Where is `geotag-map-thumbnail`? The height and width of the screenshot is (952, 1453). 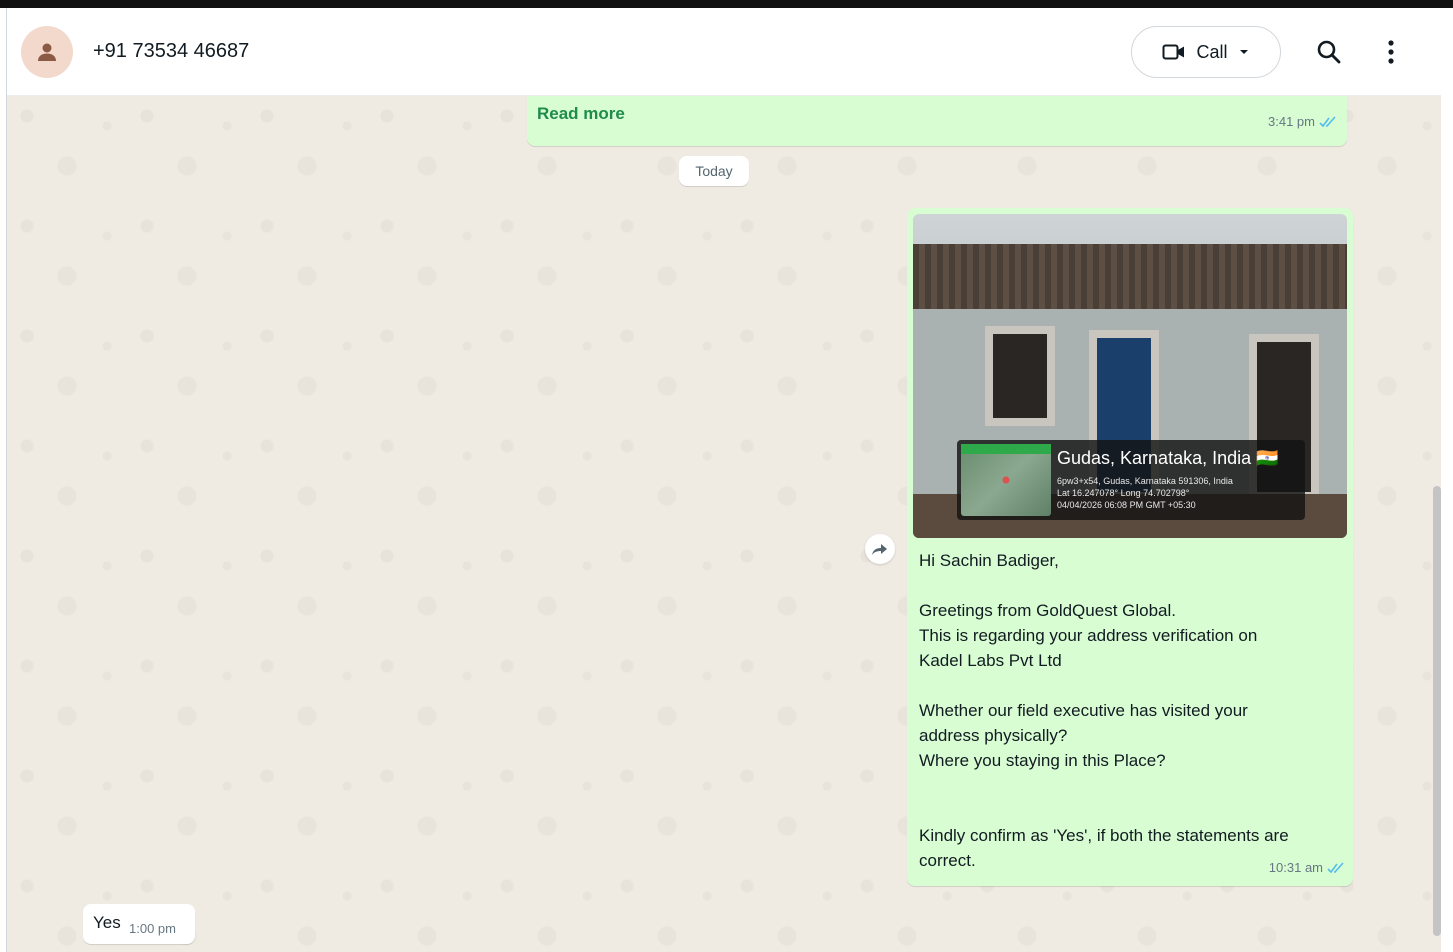
geotag-map-thumbnail is located at coordinates (1006, 480).